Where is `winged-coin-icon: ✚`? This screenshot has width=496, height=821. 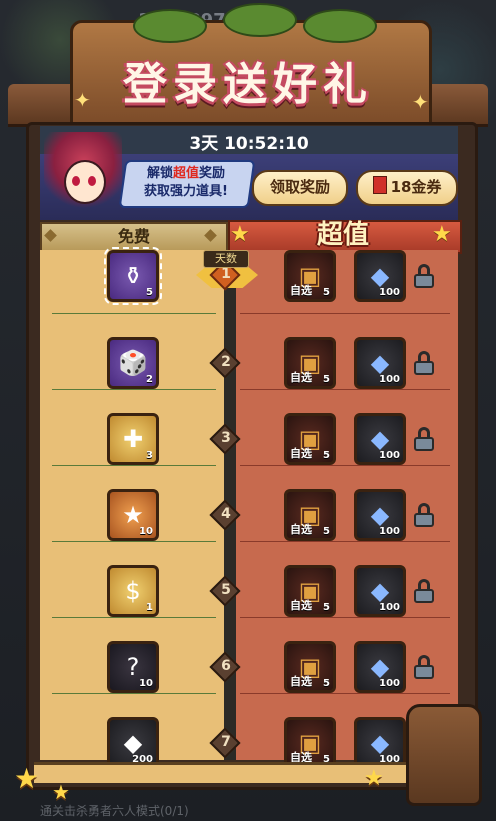 winged-coin-icon: ✚ is located at coordinates (133, 439).